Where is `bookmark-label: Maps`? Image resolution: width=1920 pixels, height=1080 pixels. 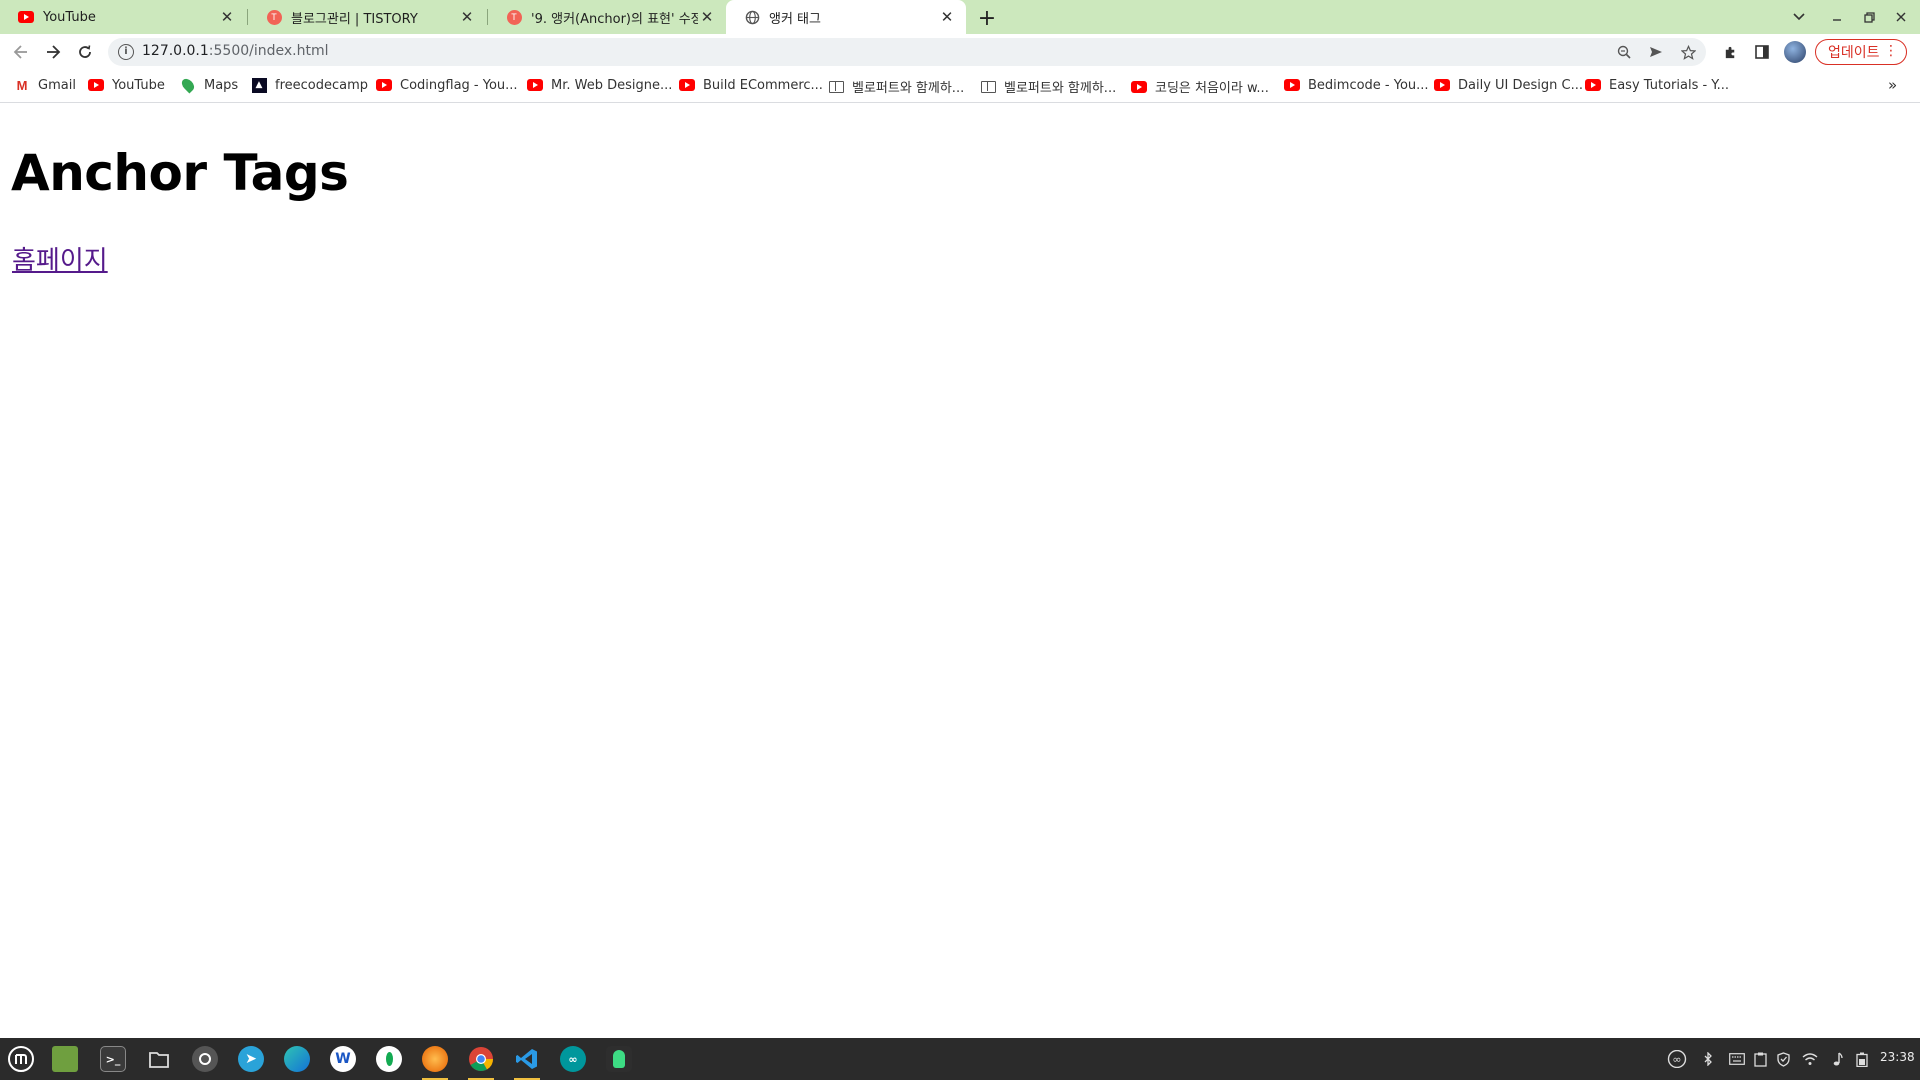 bookmark-label: Maps is located at coordinates (221, 85).